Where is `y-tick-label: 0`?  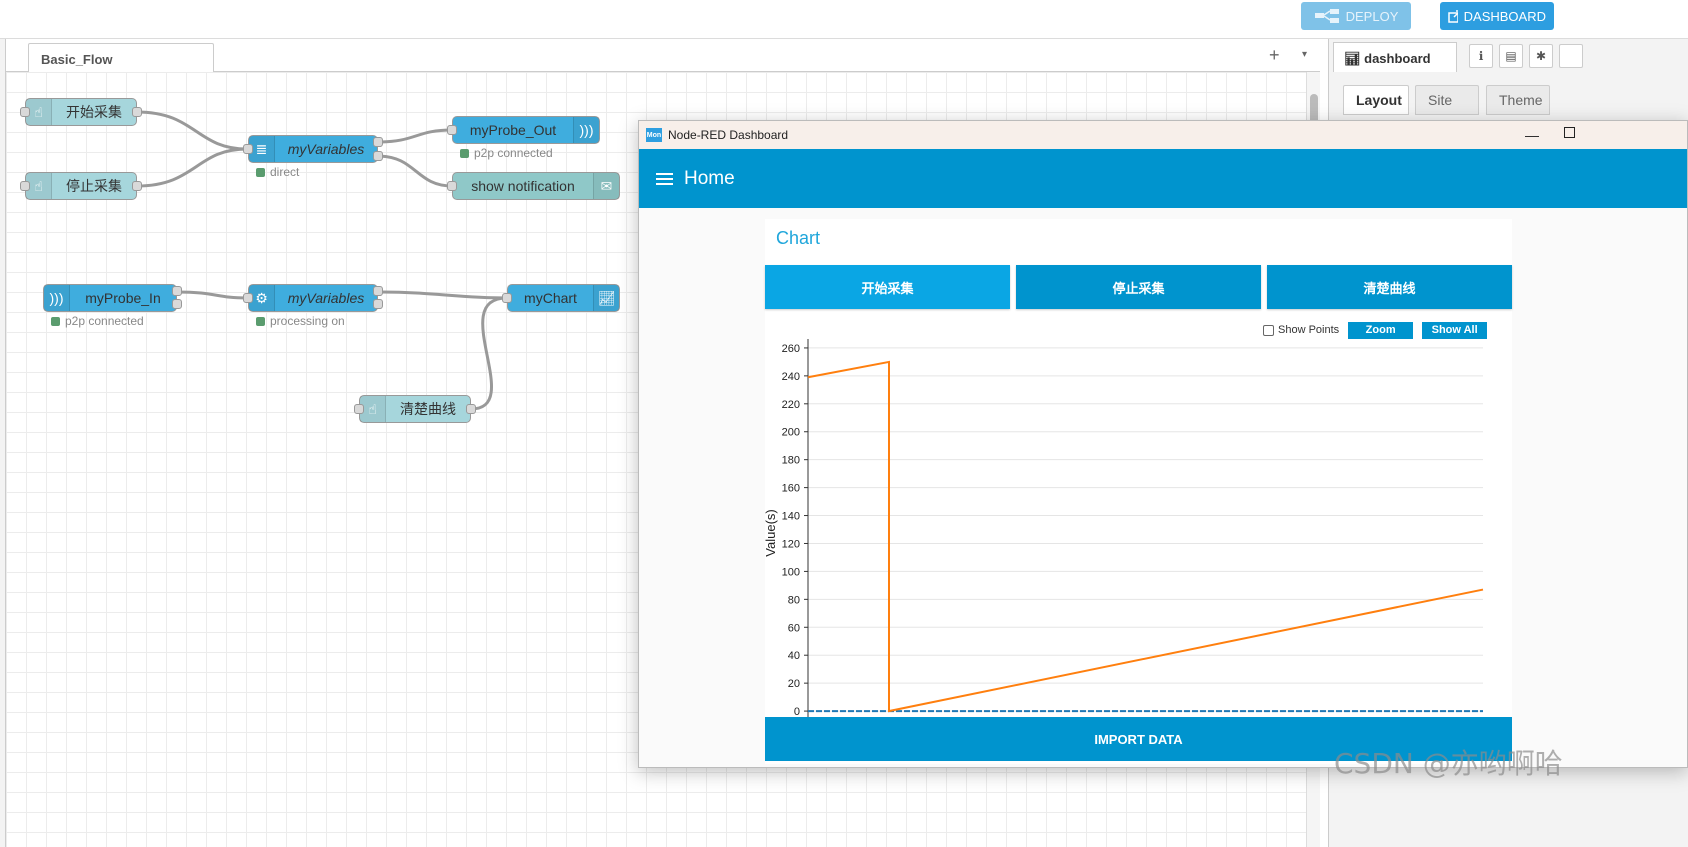
y-tick-label: 0 is located at coordinates (797, 711).